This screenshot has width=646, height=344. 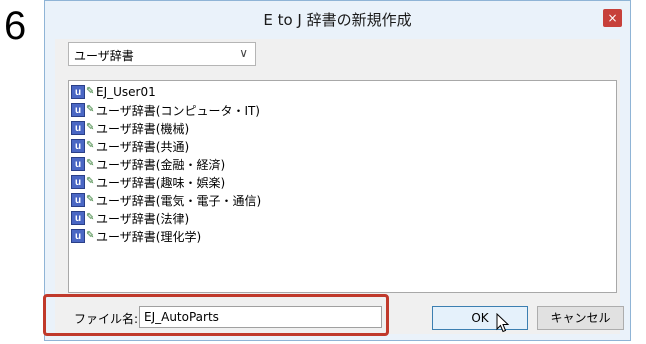 I want to click on list-item: u ✎ ユーザ辞書(電気・電子・通信), so click(x=166, y=200).